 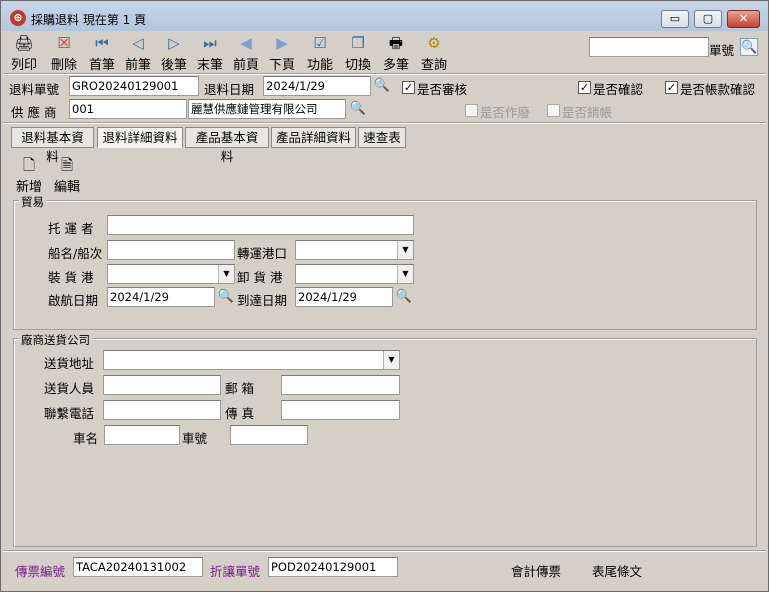 What do you see at coordinates (358, 109) in the screenshot?
I see `supplier-lookup-icon: 🔍` at bounding box center [358, 109].